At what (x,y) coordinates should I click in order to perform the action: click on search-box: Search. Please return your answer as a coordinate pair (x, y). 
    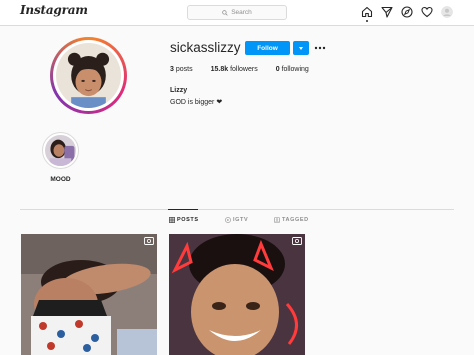
    Looking at the image, I should click on (237, 12).